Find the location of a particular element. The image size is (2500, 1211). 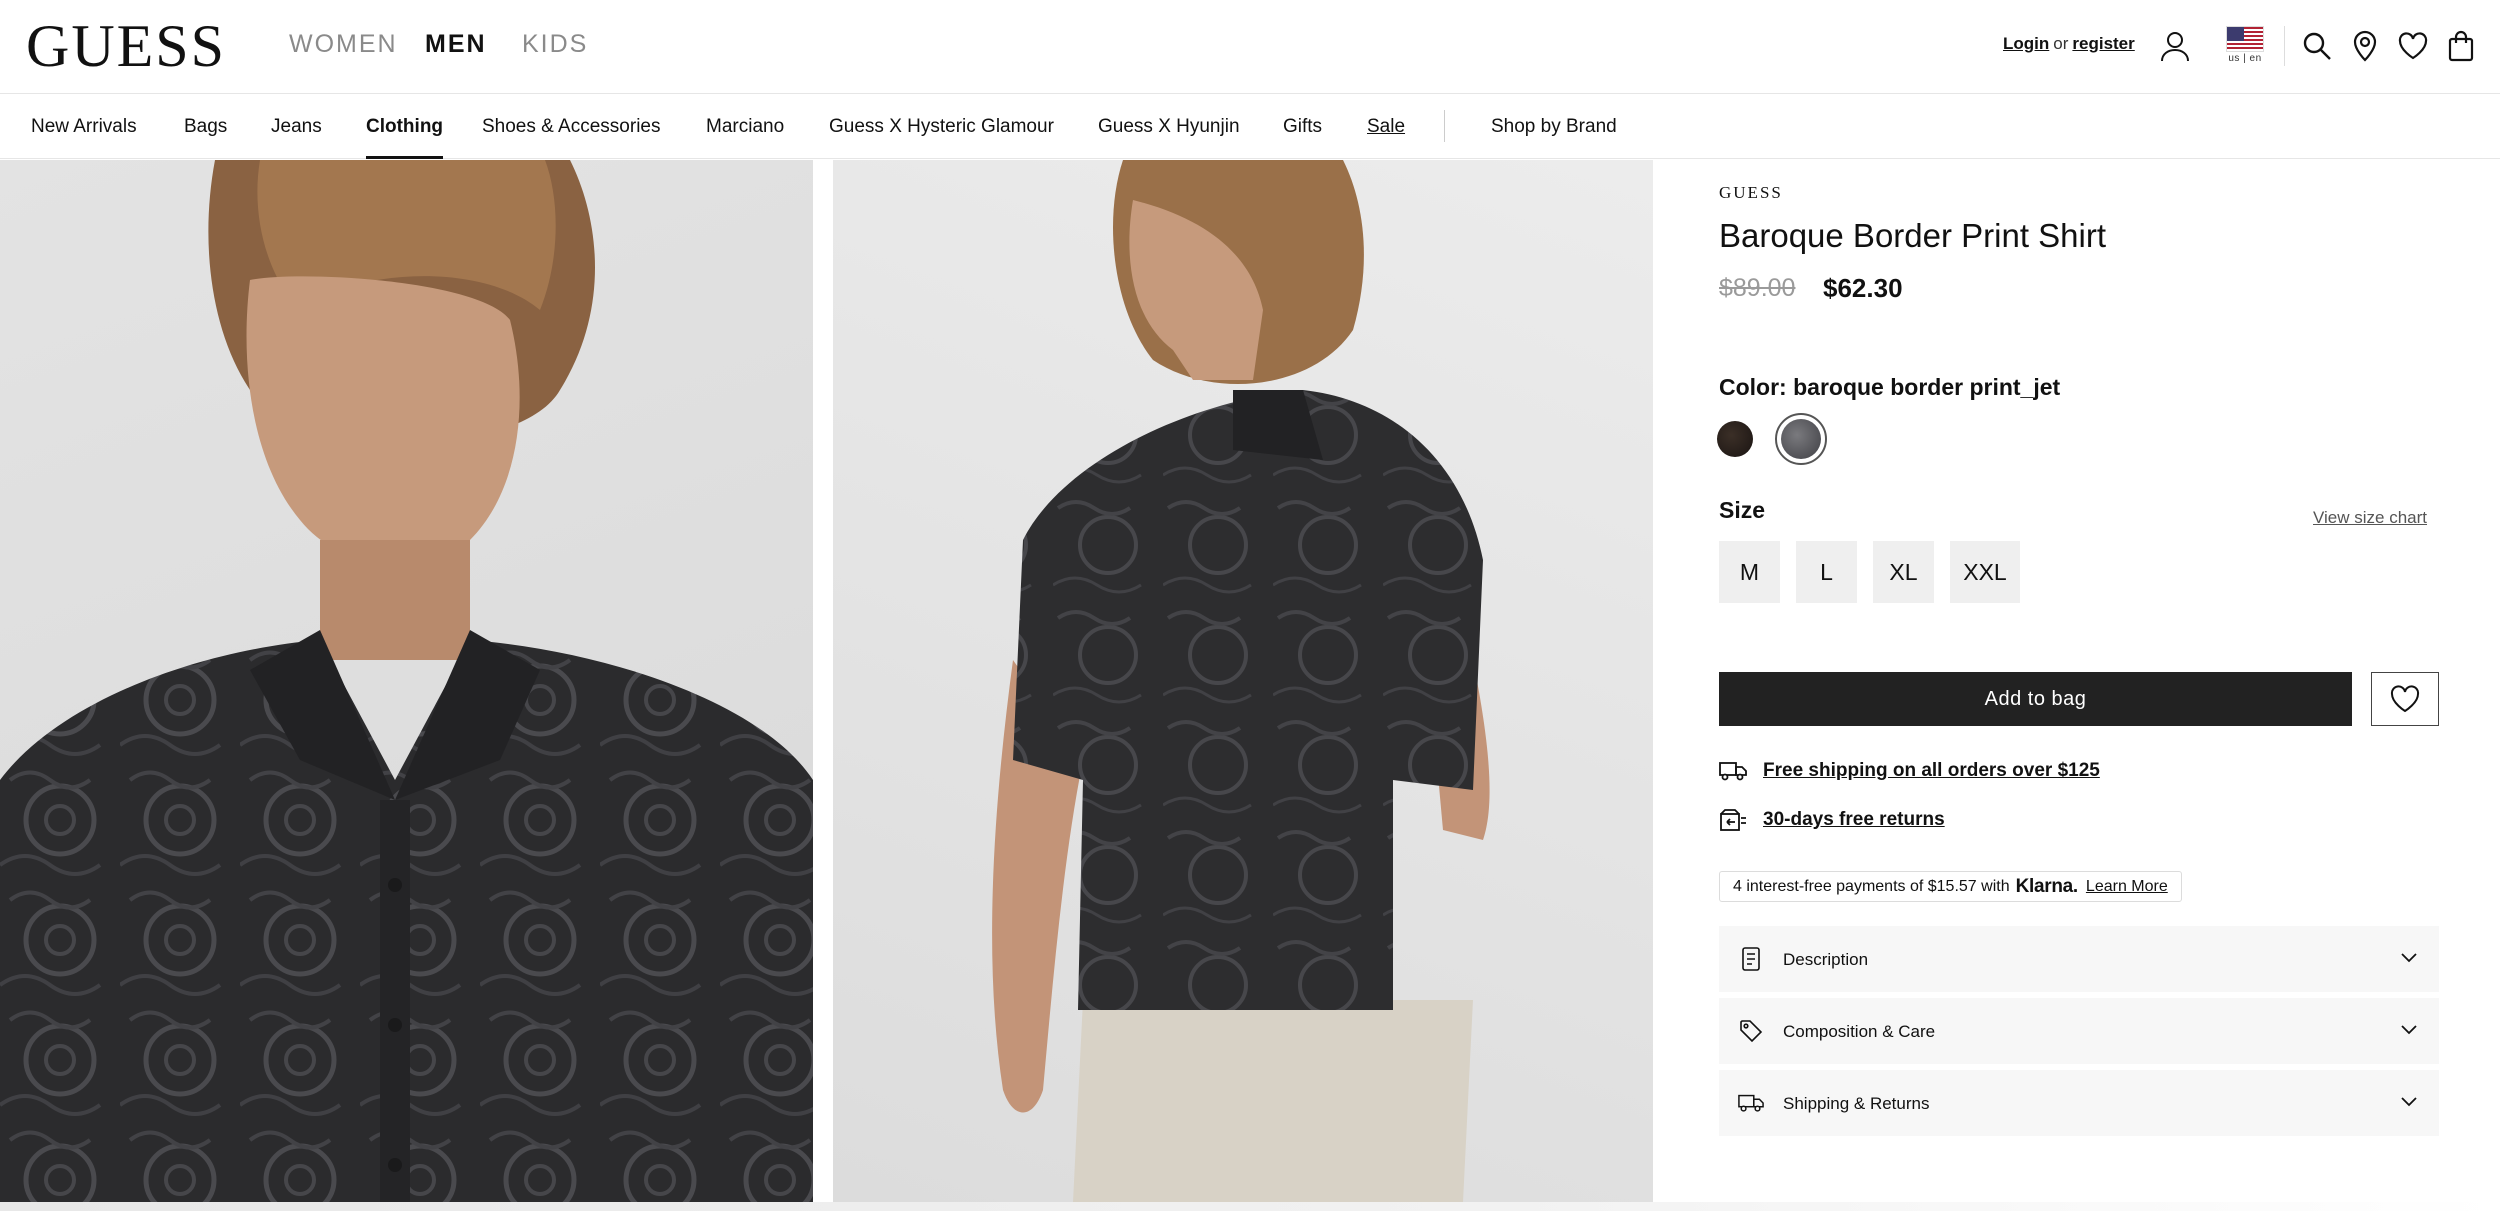

product-brand: GUESS is located at coordinates (1751, 192).